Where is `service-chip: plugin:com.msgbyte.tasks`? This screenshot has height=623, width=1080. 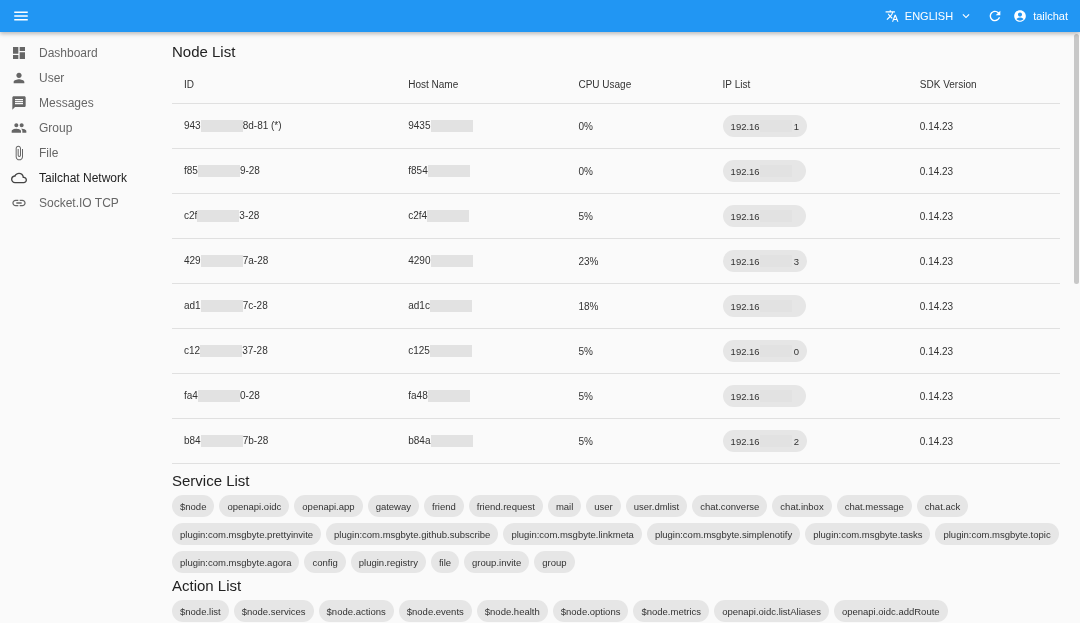
service-chip: plugin:com.msgbyte.tasks is located at coordinates (868, 534).